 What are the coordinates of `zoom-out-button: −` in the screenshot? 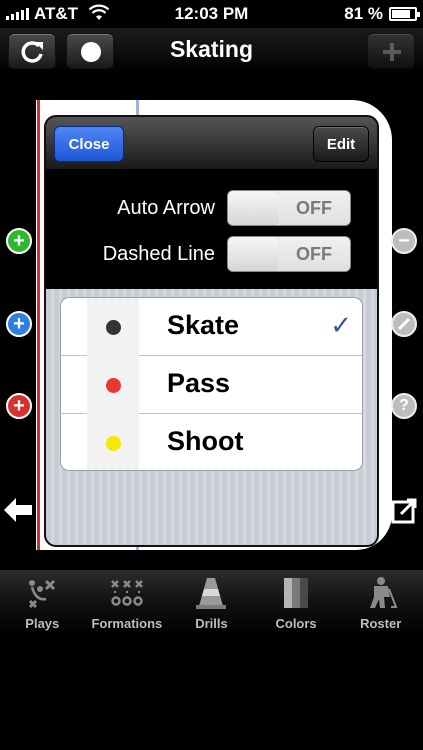 It's located at (404, 241).